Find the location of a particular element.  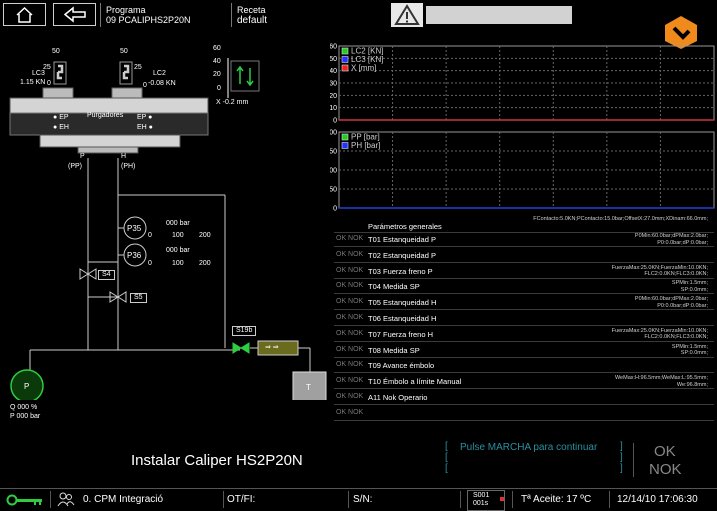

y-tick-label: 30 is located at coordinates (333, 84).